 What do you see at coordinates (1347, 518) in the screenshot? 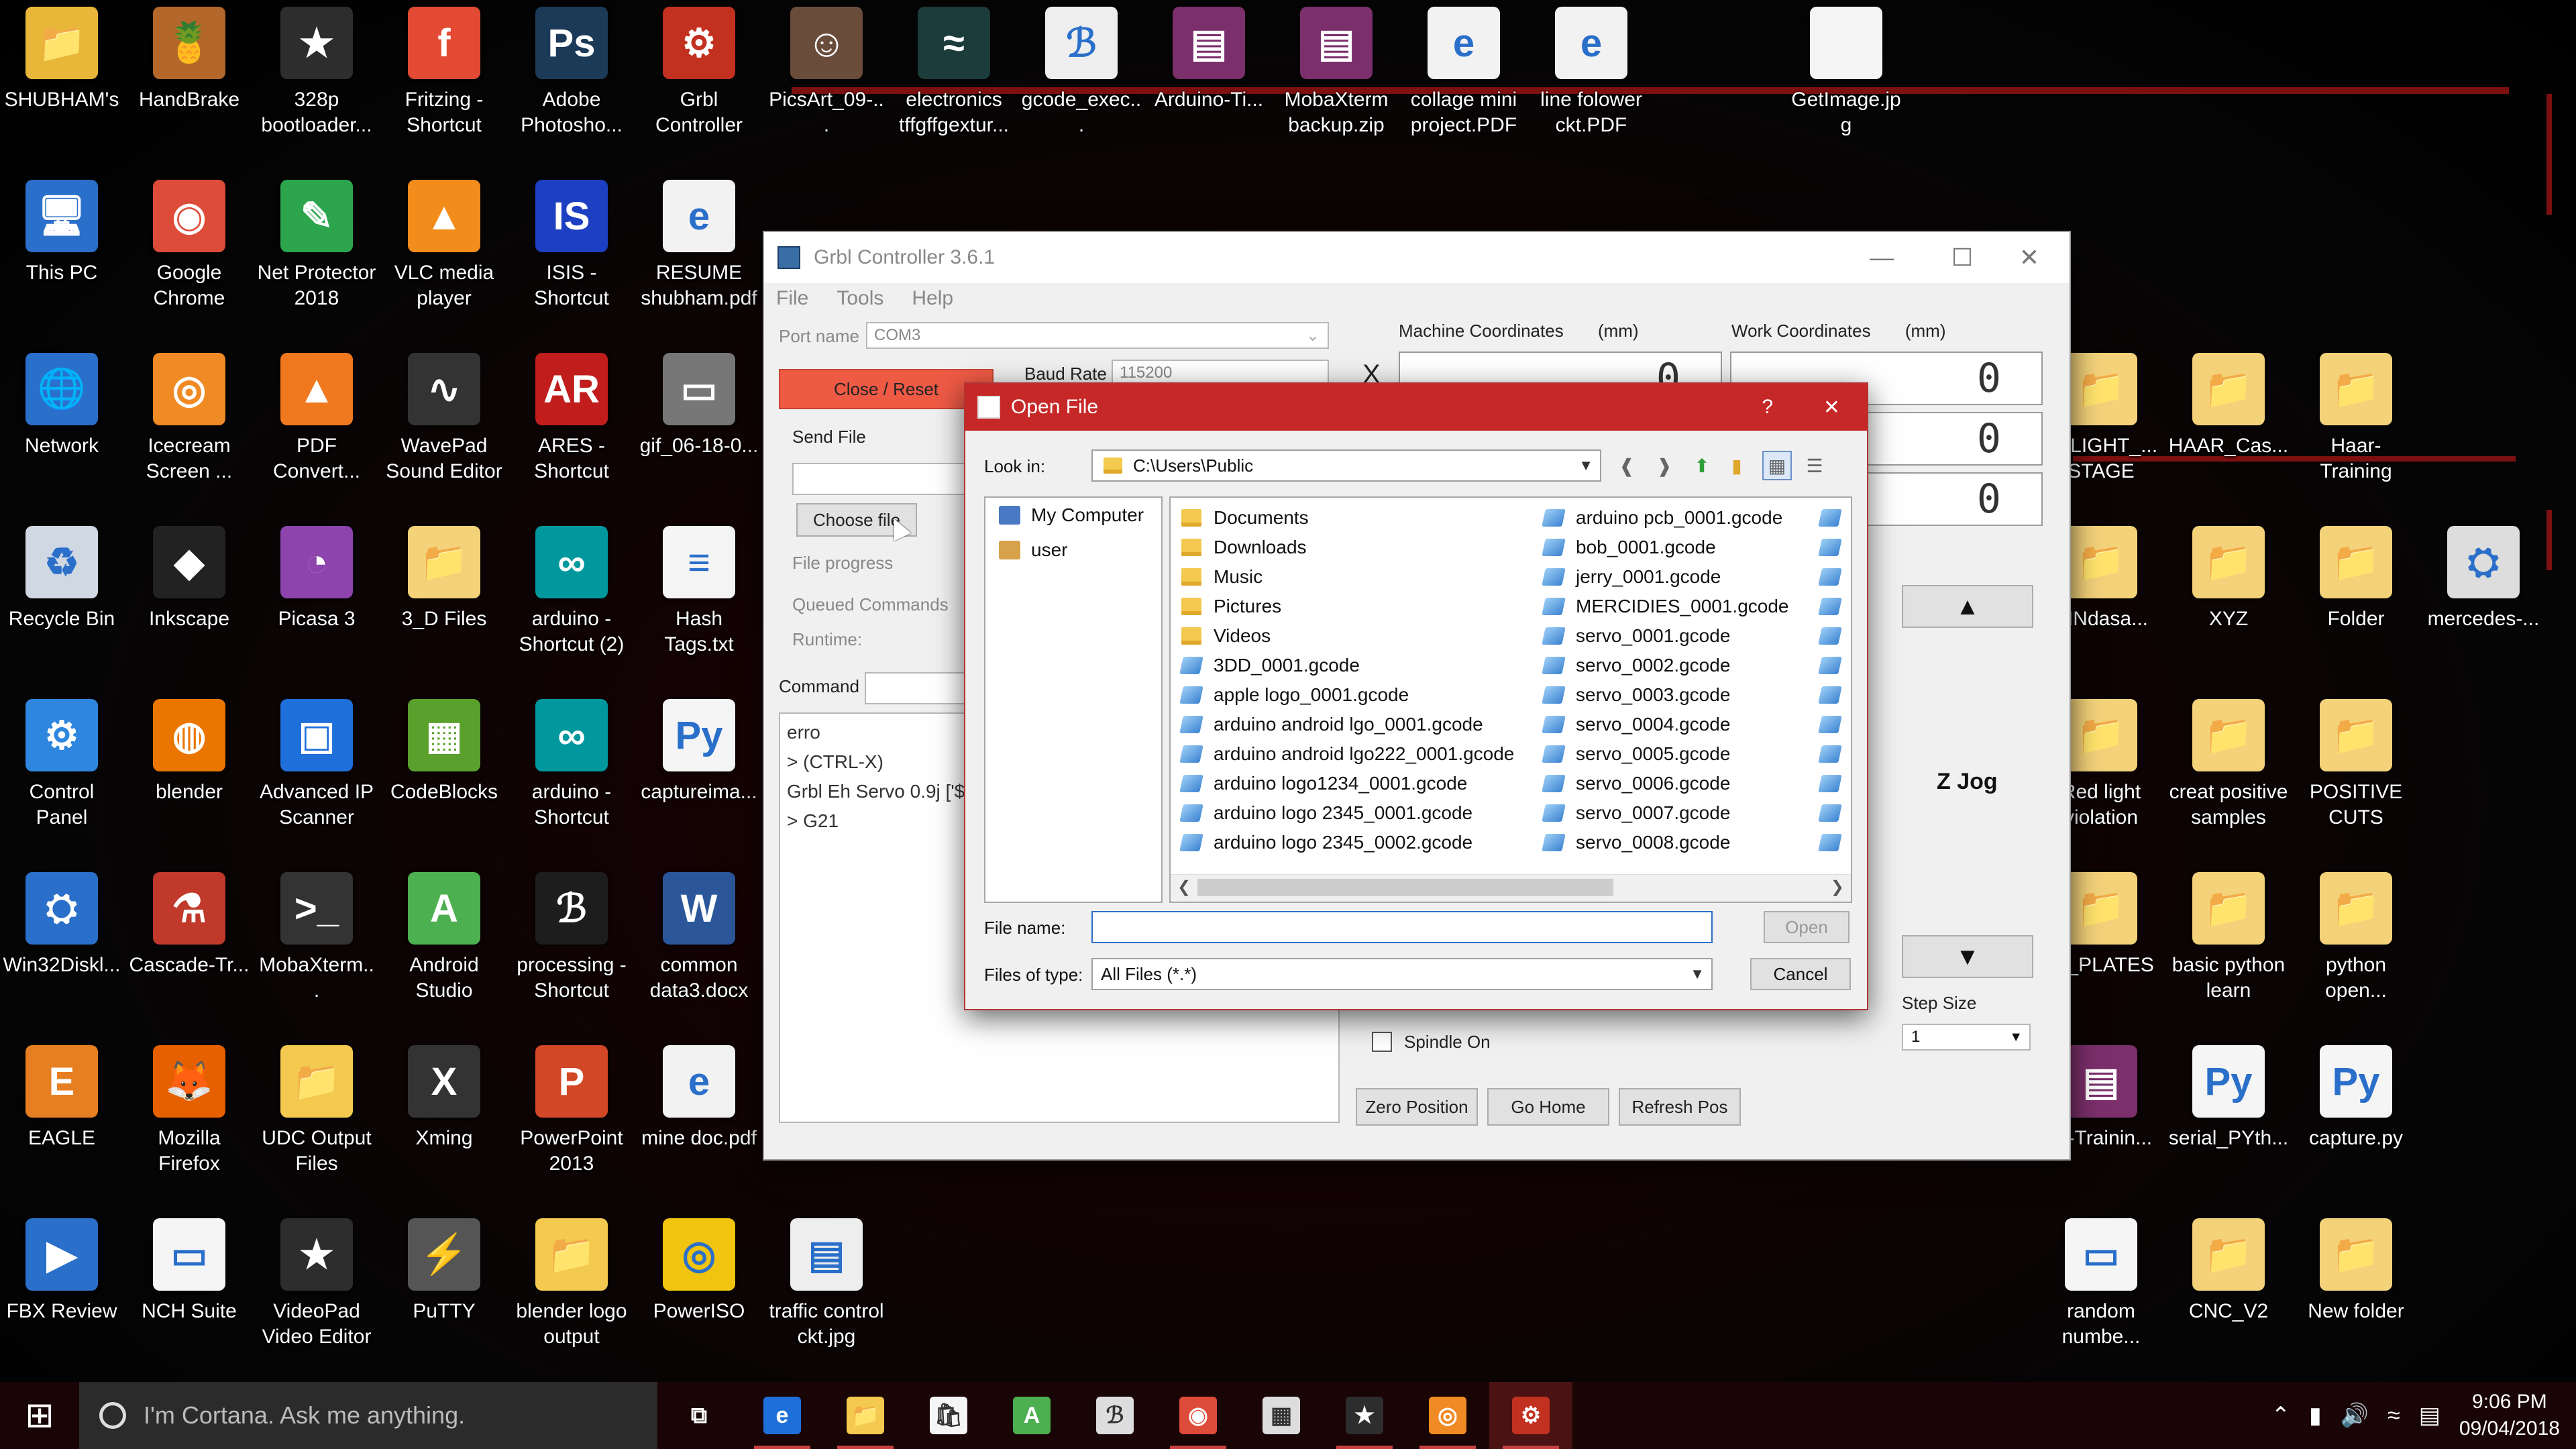
I see `folder-item: Documents` at bounding box center [1347, 518].